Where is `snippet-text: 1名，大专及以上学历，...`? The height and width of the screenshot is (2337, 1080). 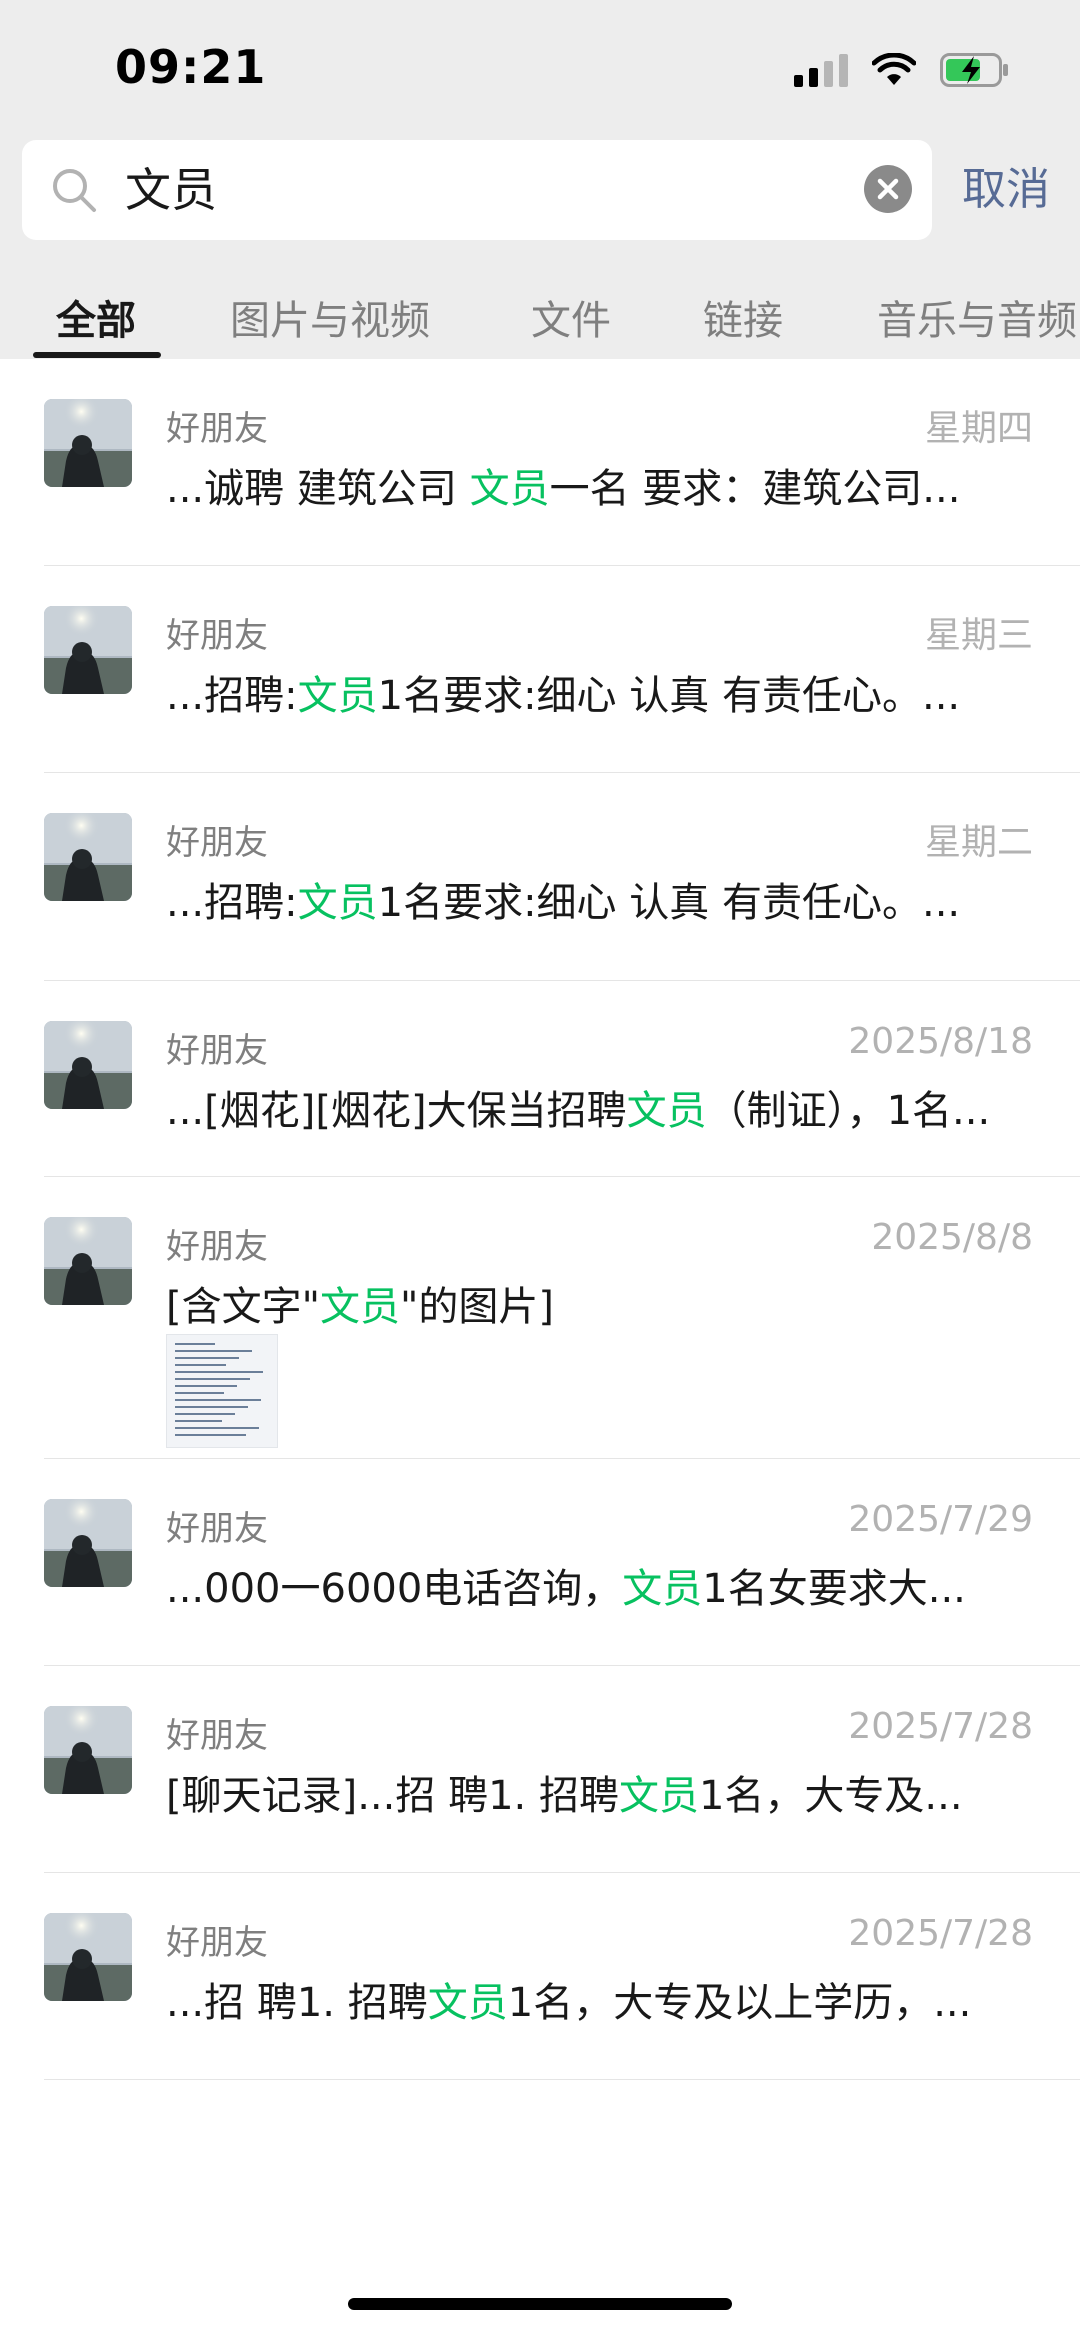
snippet-text: 1名，大专及以上学历，... is located at coordinates (739, 2003).